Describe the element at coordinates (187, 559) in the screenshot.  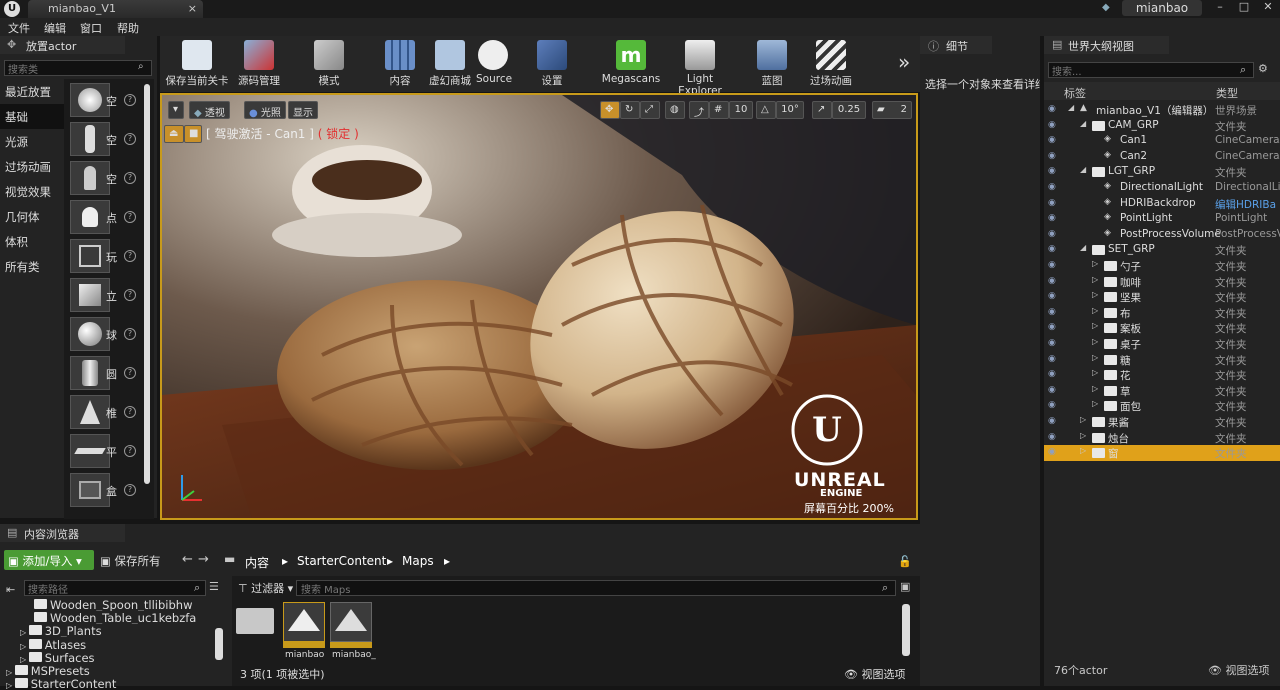
I see `back-icon: ←` at that location.